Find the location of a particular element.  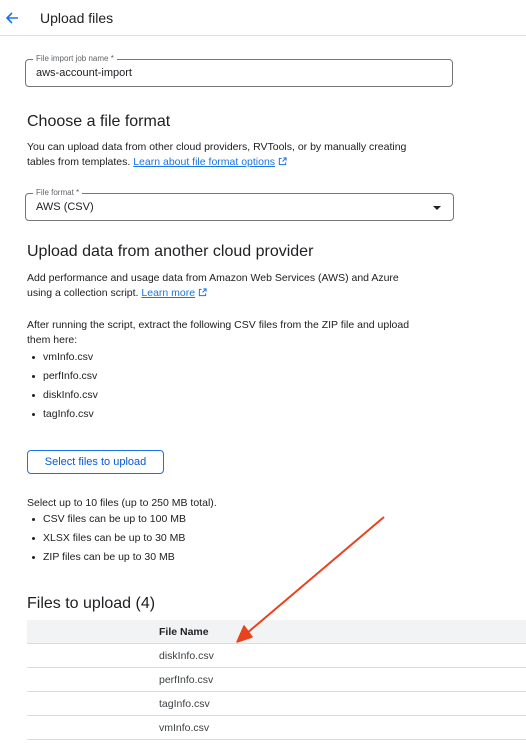

table-row: diskInfo.csv is located at coordinates (276, 656).